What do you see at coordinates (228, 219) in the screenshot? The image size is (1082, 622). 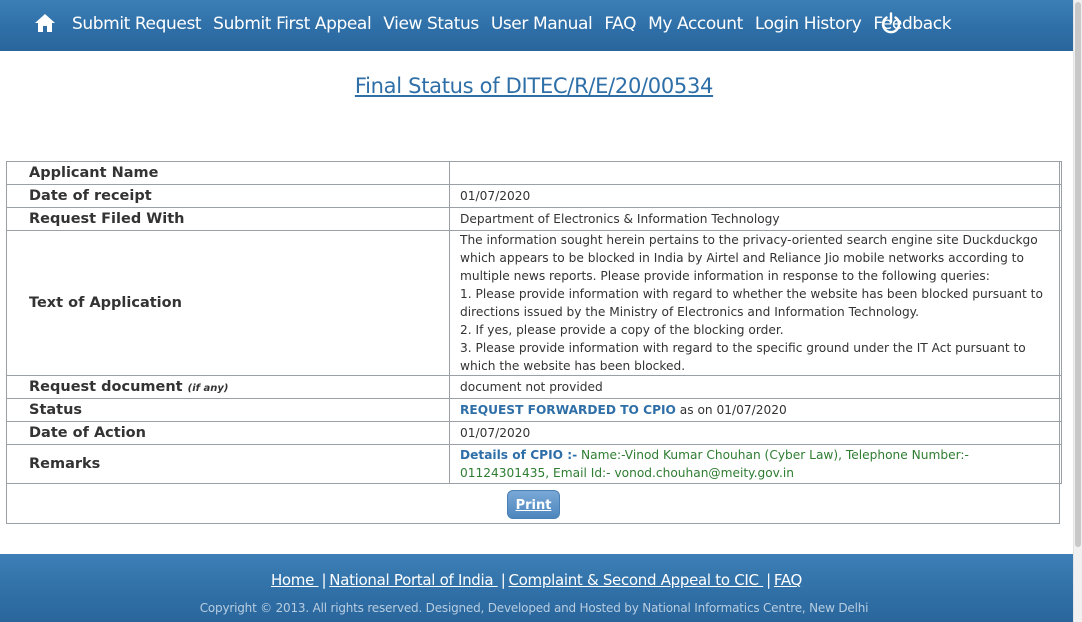 I see `request-filed-with-label: Request Filed With` at bounding box center [228, 219].